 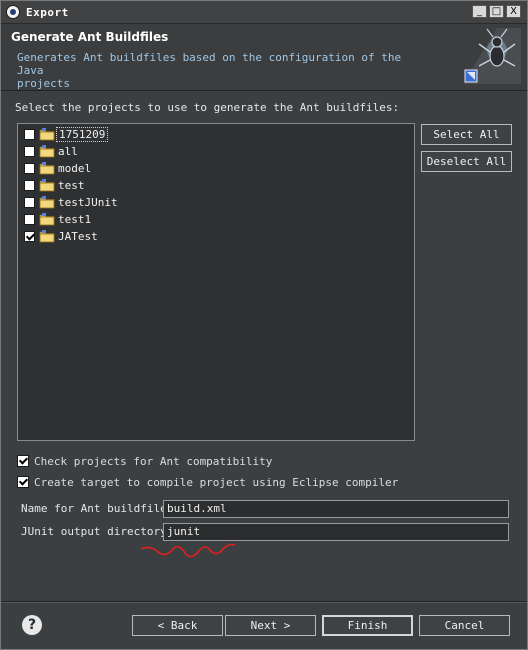 I want to click on list-item: test1, so click(x=58, y=219).